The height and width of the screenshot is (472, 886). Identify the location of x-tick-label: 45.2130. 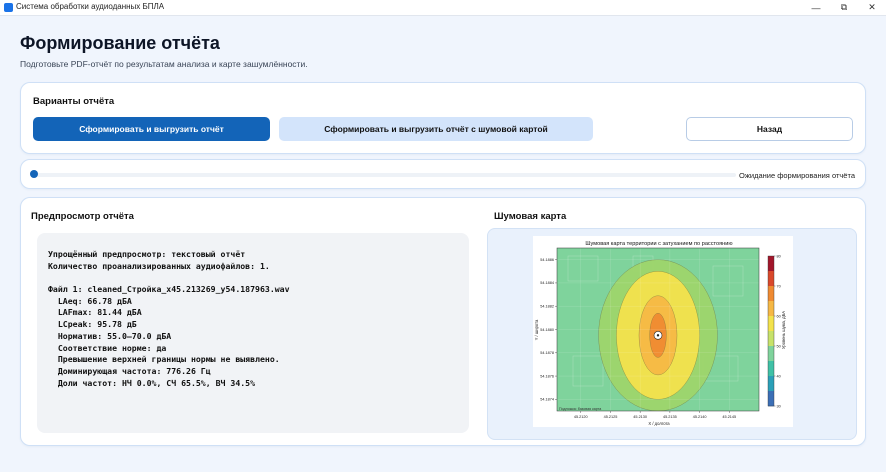
(640, 417).